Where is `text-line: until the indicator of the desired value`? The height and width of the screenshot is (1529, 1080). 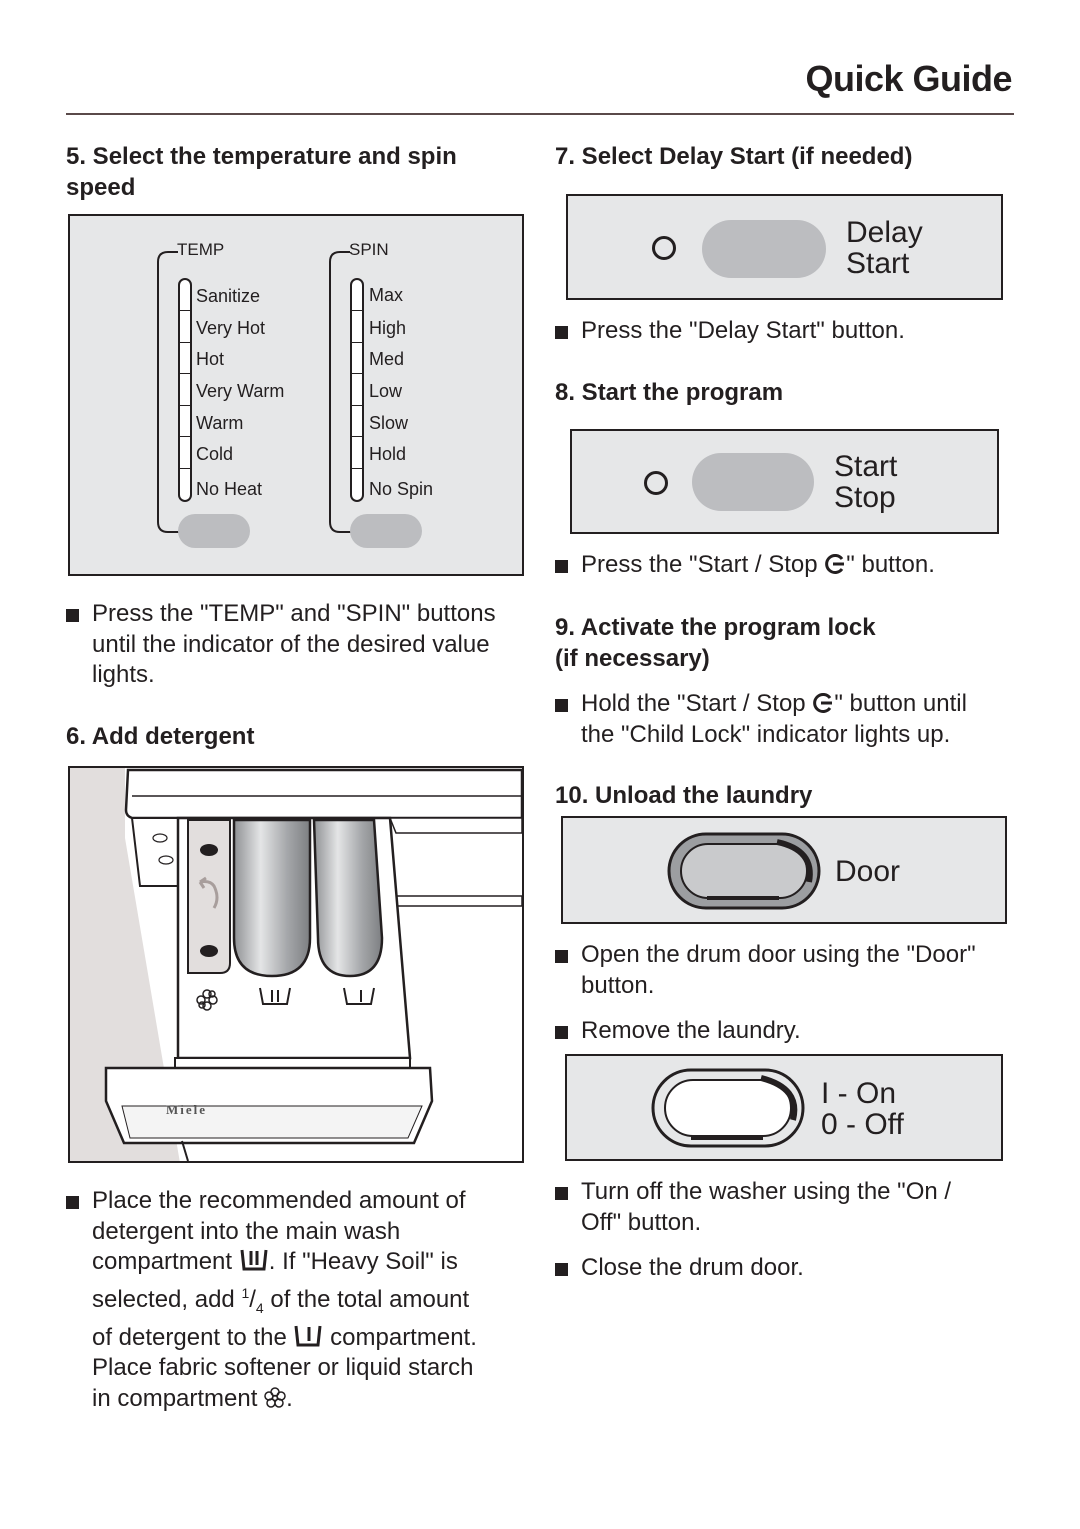 text-line: until the indicator of the desired value is located at coordinates (291, 644).